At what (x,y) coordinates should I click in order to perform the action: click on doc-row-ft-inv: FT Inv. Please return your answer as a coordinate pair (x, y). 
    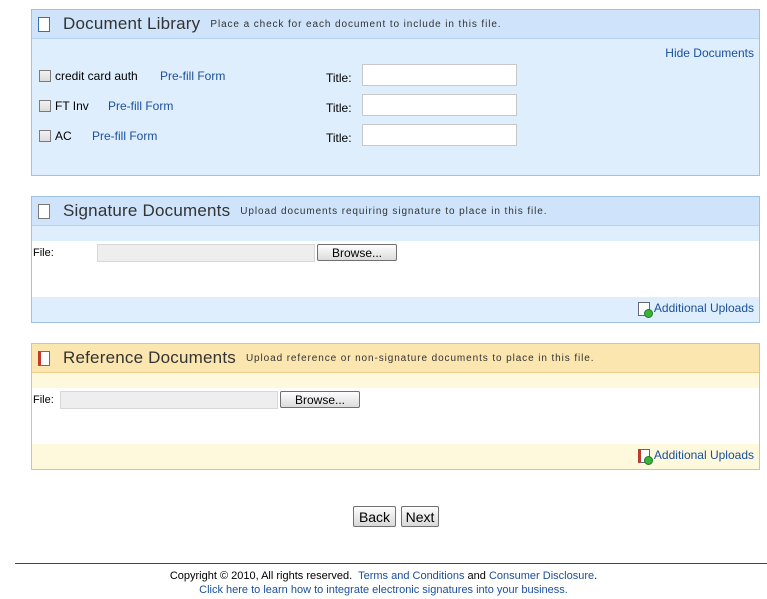
    Looking at the image, I should click on (64, 106).